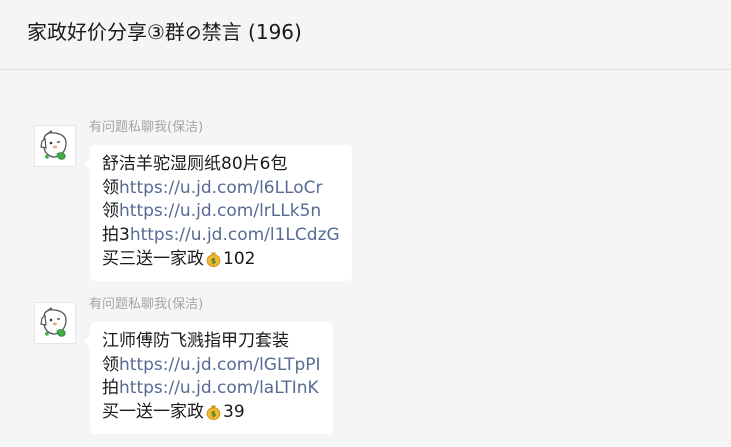 The image size is (731, 447). What do you see at coordinates (239, 258) in the screenshot?
I see `message-text: 102` at bounding box center [239, 258].